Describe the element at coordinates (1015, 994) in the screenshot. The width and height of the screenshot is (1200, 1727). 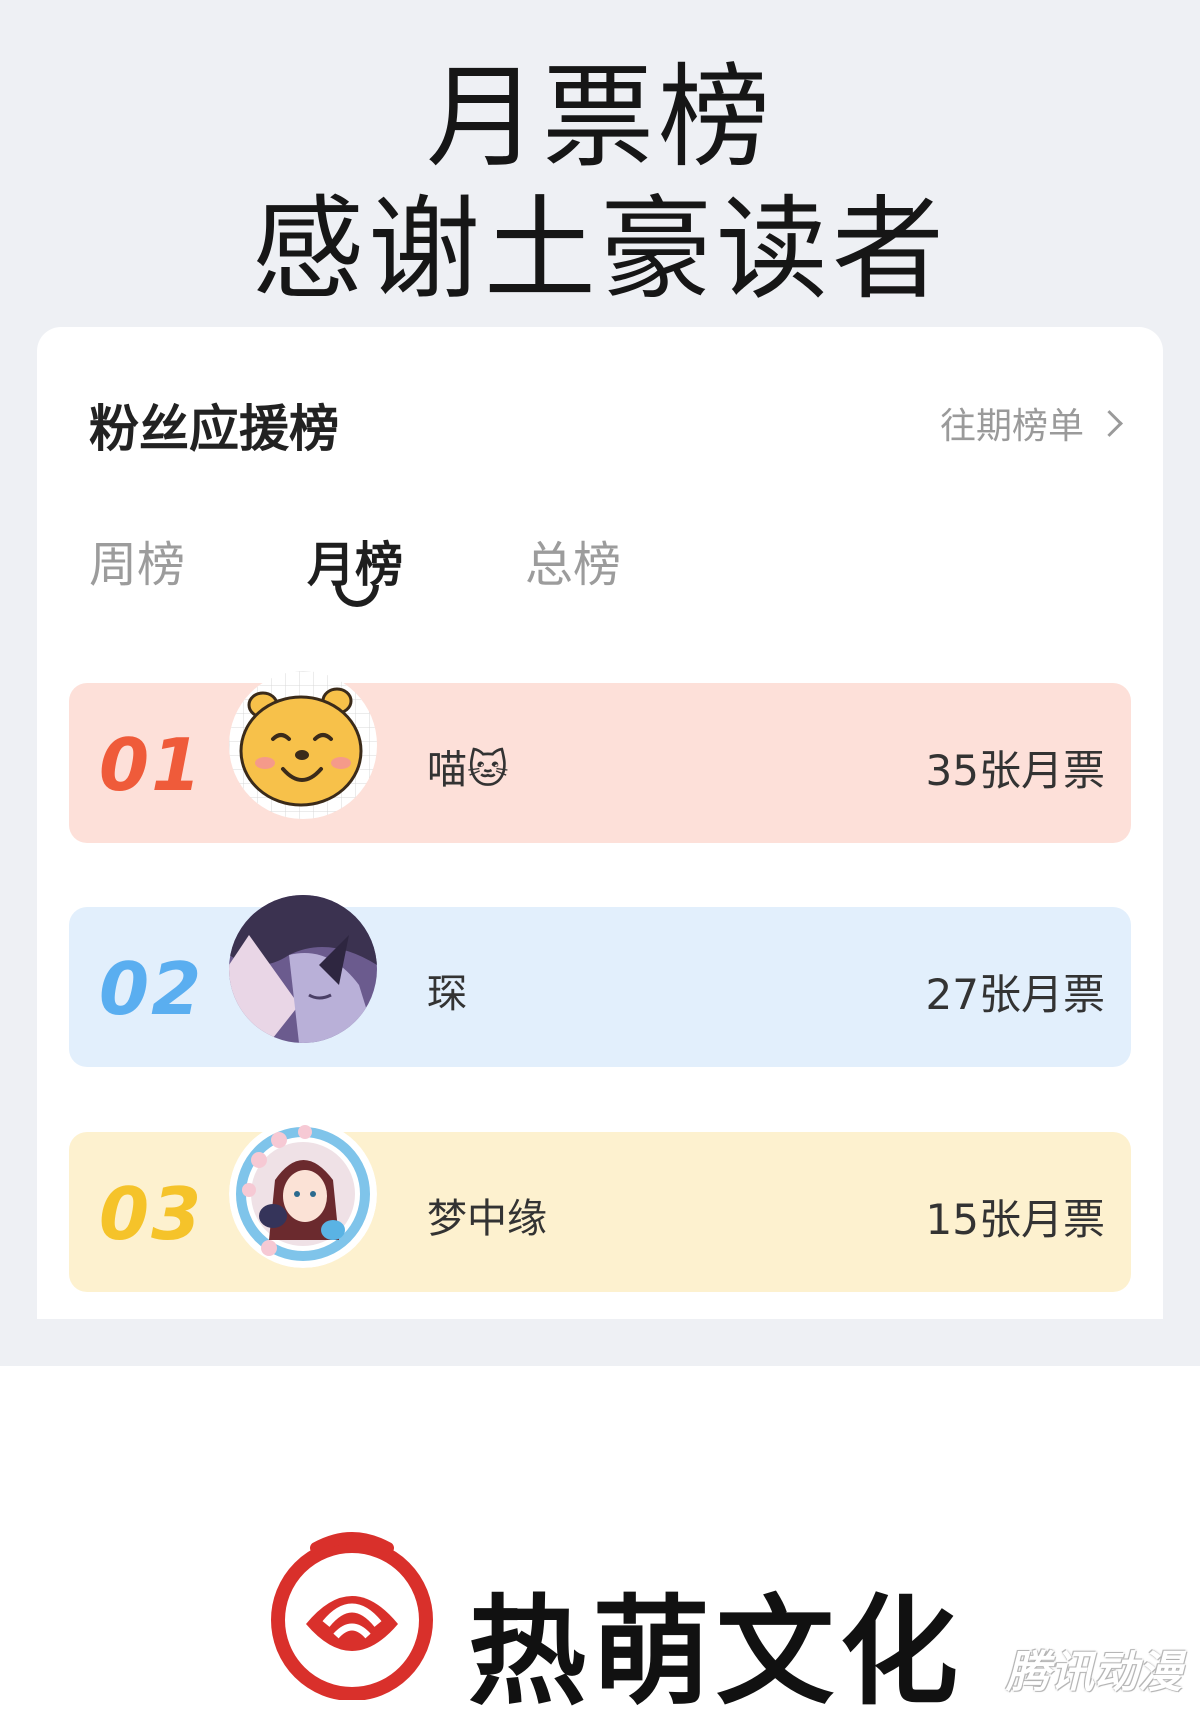
I see `vote-count: 27张月票` at that location.